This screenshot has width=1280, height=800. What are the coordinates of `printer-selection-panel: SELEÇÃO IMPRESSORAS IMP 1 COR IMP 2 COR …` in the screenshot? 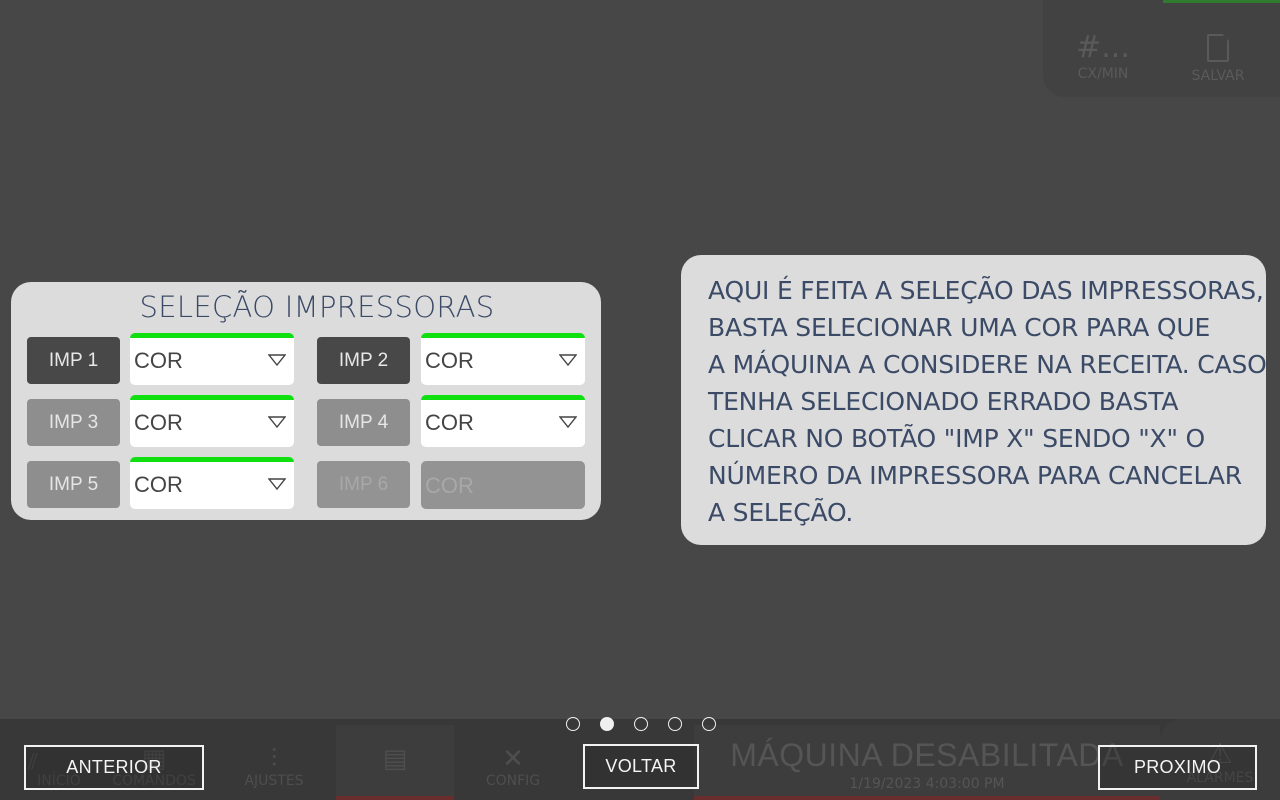 It's located at (306, 401).